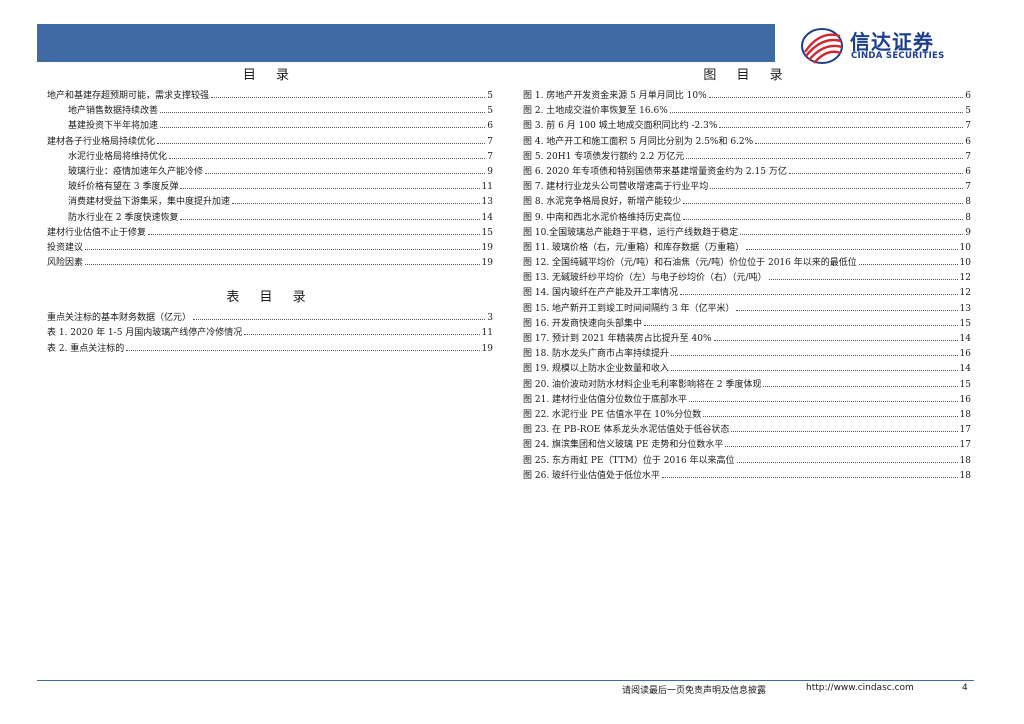 This screenshot has width=1024, height=724. What do you see at coordinates (860, 688) in the screenshot?
I see `footer-url-link: http://www.cindasc.com` at bounding box center [860, 688].